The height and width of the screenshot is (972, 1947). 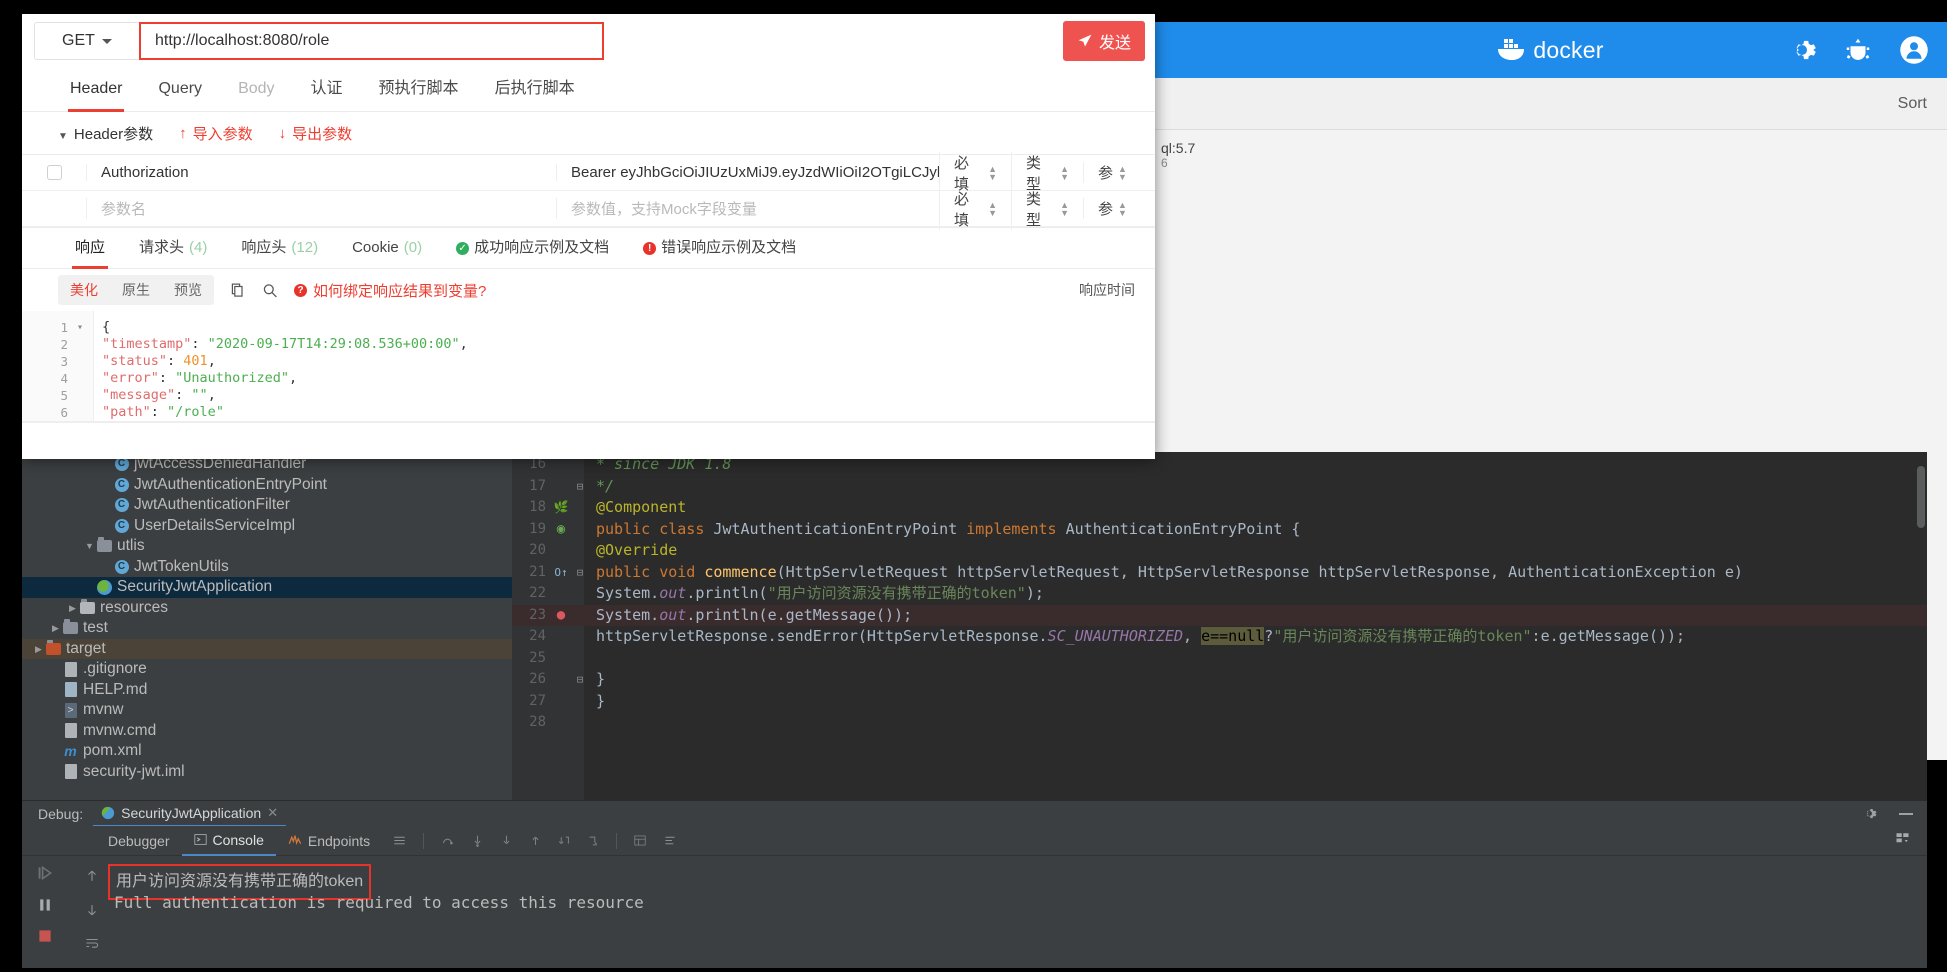 What do you see at coordinates (419, 90) in the screenshot?
I see `request-tab-4: 预执行脚本` at bounding box center [419, 90].